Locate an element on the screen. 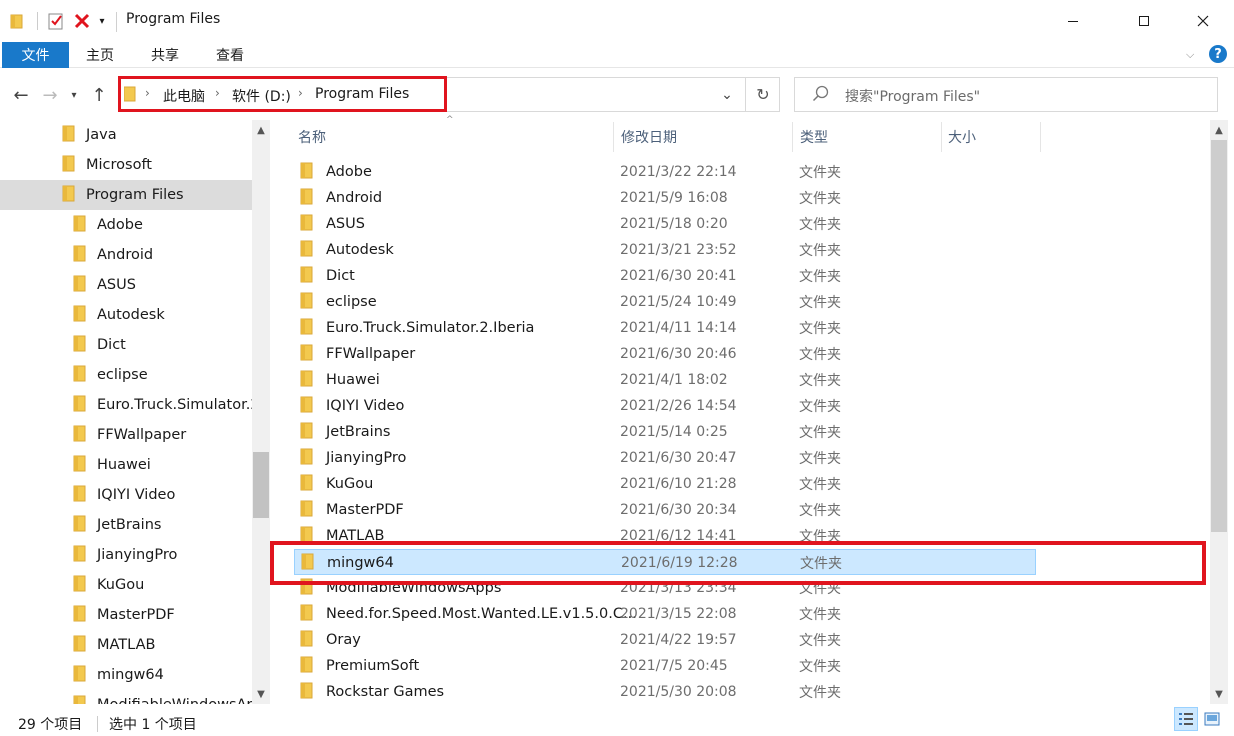 The height and width of the screenshot is (736, 1234). file-row: Adobe 2021/3/22 22:14 文件夹 is located at coordinates (665, 172).